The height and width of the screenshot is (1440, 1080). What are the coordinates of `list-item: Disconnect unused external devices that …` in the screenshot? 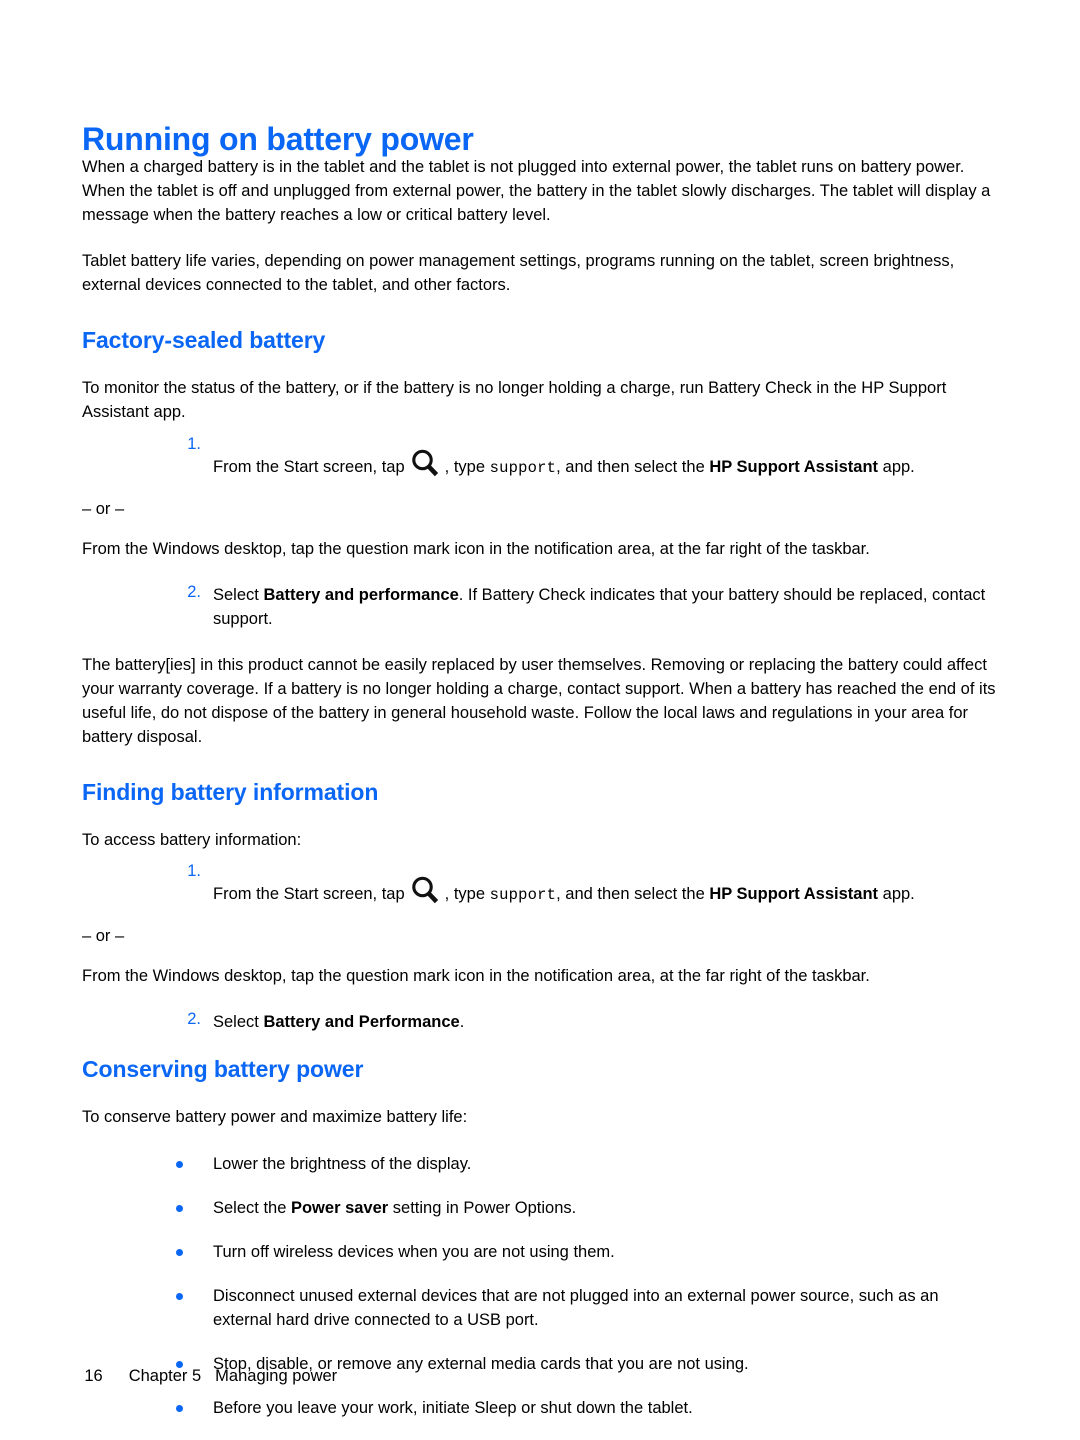 It's located at (584, 1308).